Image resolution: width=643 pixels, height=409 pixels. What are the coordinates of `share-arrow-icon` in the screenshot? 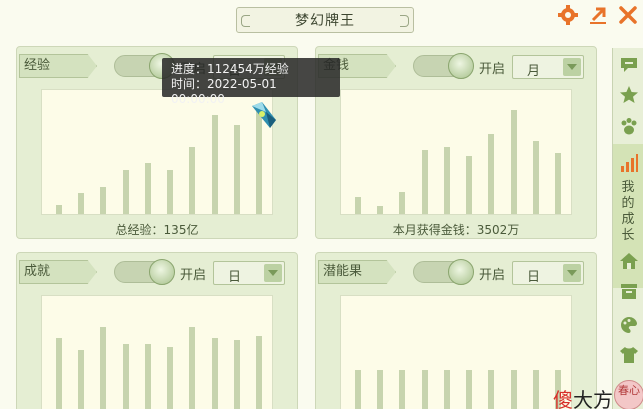 It's located at (598, 15).